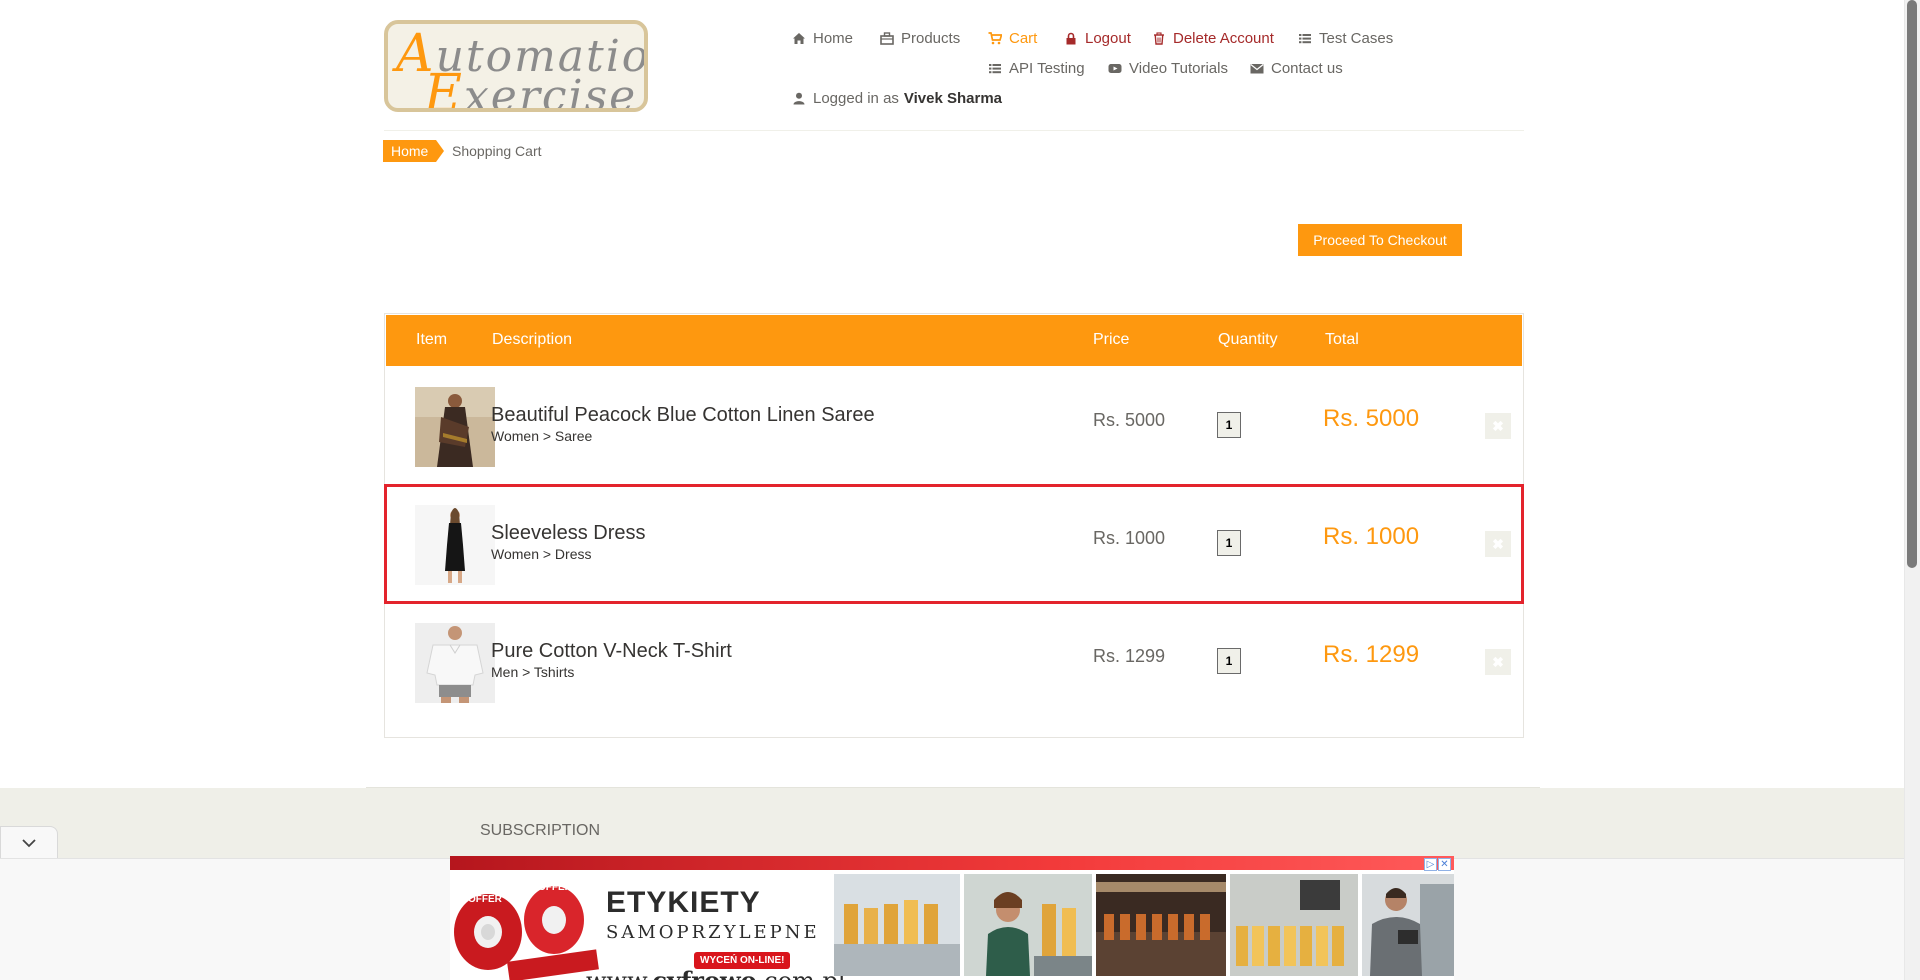 This screenshot has height=980, width=1920. I want to click on nav-contact-us-label: Contact us, so click(1307, 68).